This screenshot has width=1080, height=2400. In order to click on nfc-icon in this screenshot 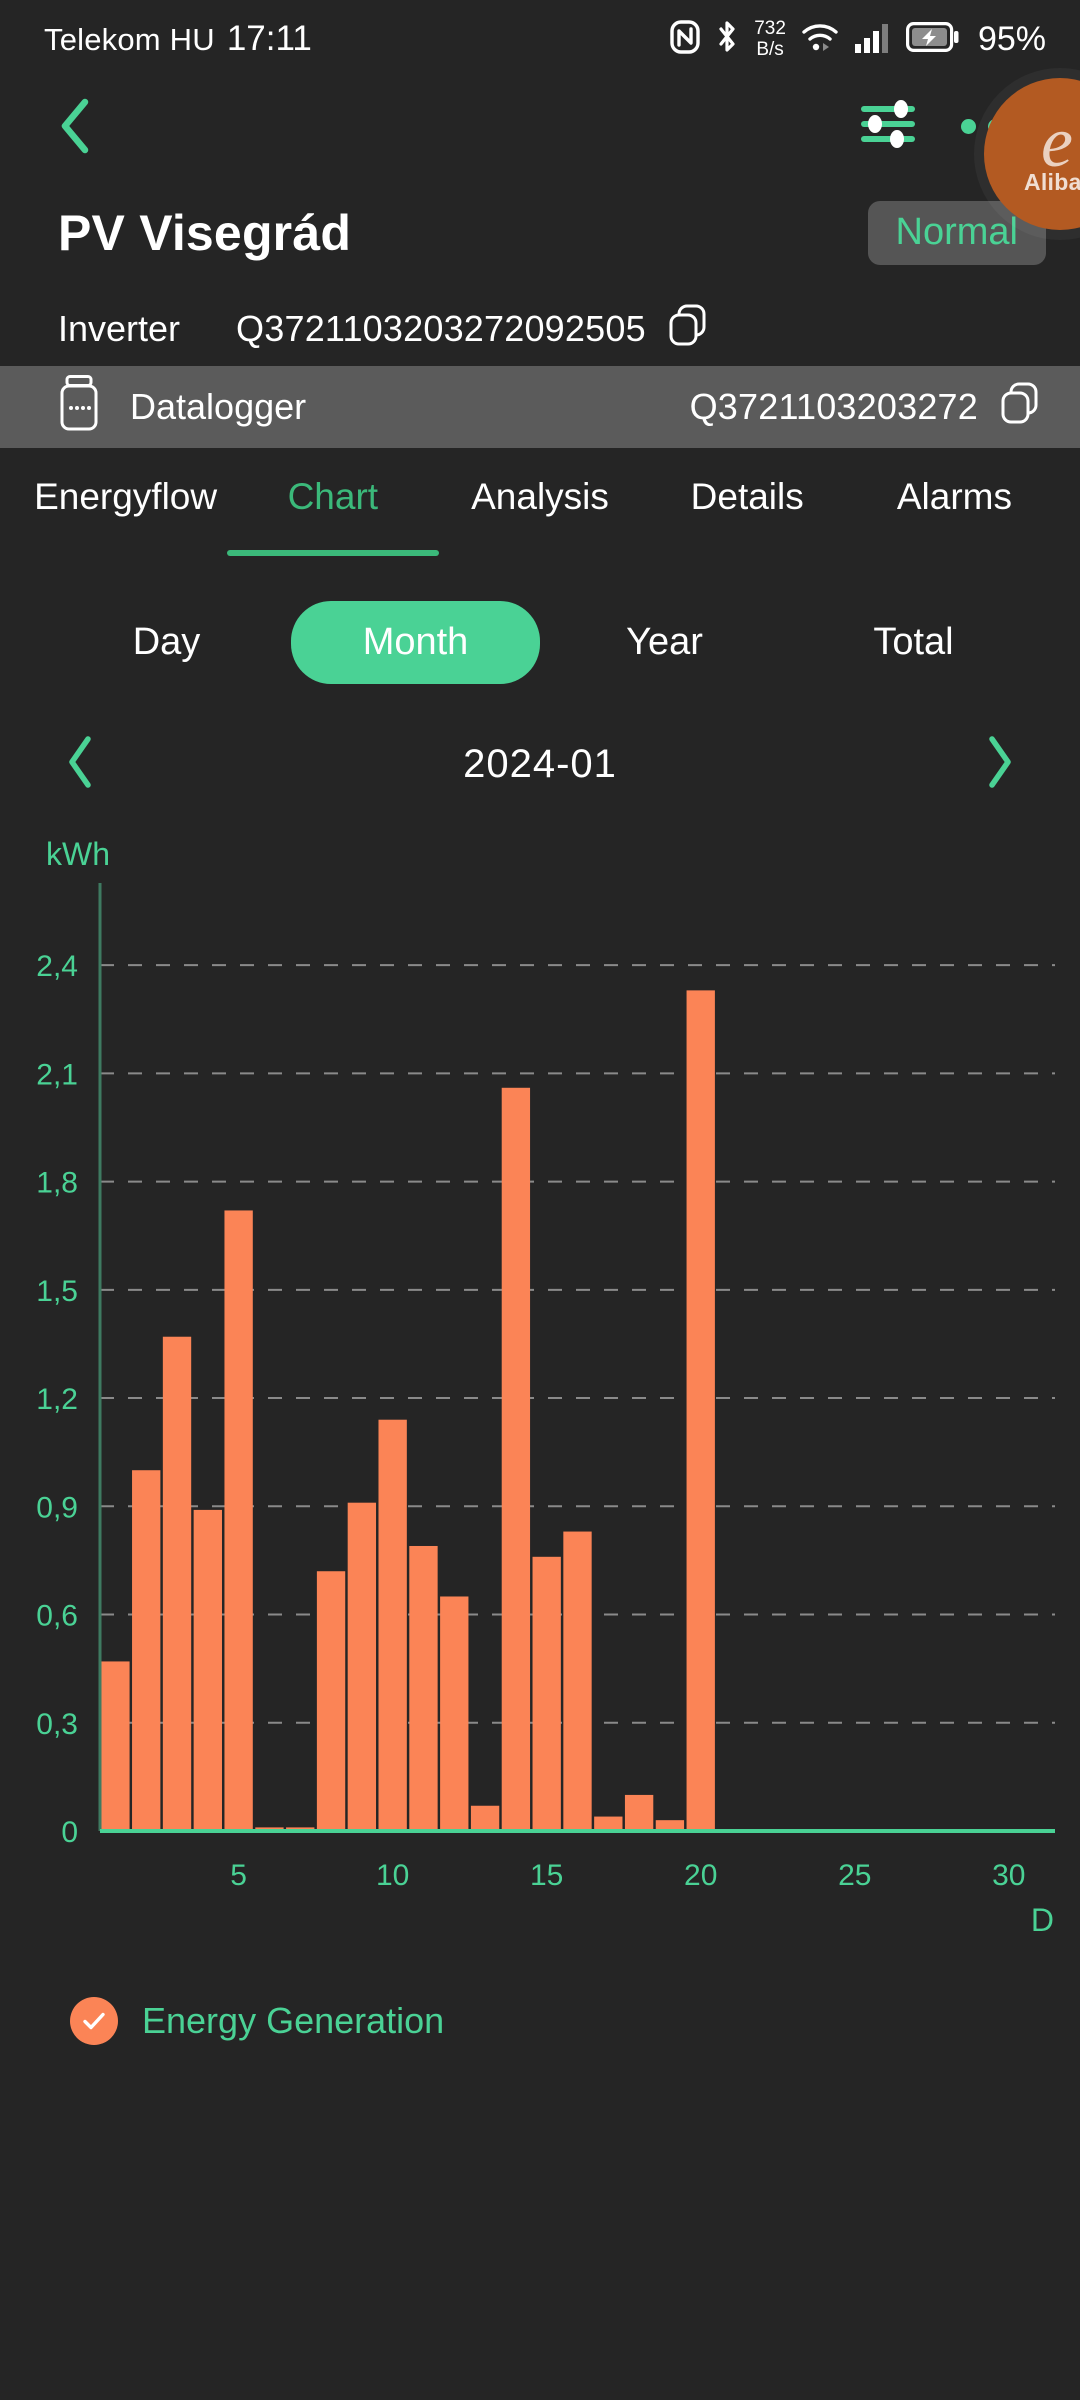, I will do `click(685, 39)`.